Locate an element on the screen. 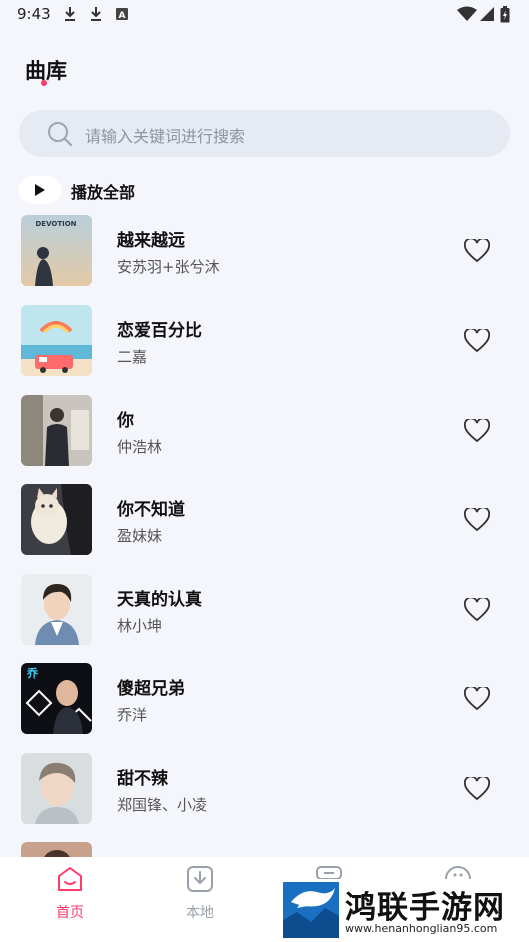 Image resolution: width=529 pixels, height=942 pixels. search-placeholder: 请输入关键词进行搜索 is located at coordinates (165, 136).